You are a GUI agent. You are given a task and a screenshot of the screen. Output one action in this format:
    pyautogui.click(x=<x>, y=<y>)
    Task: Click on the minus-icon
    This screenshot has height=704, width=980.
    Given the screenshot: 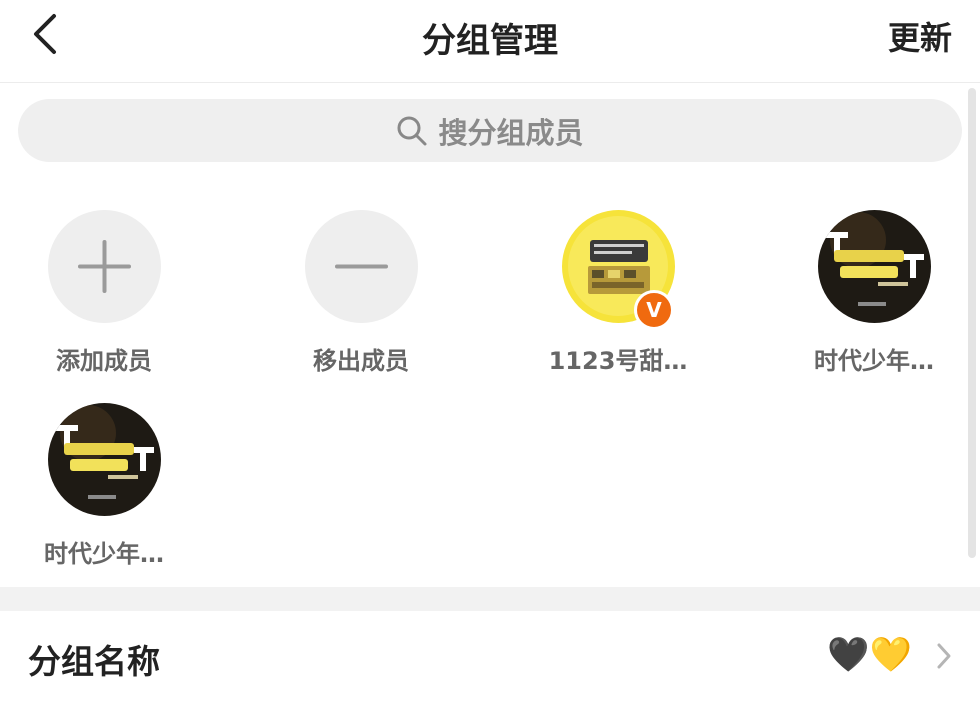 What is the action you would take?
    pyautogui.click(x=361, y=266)
    